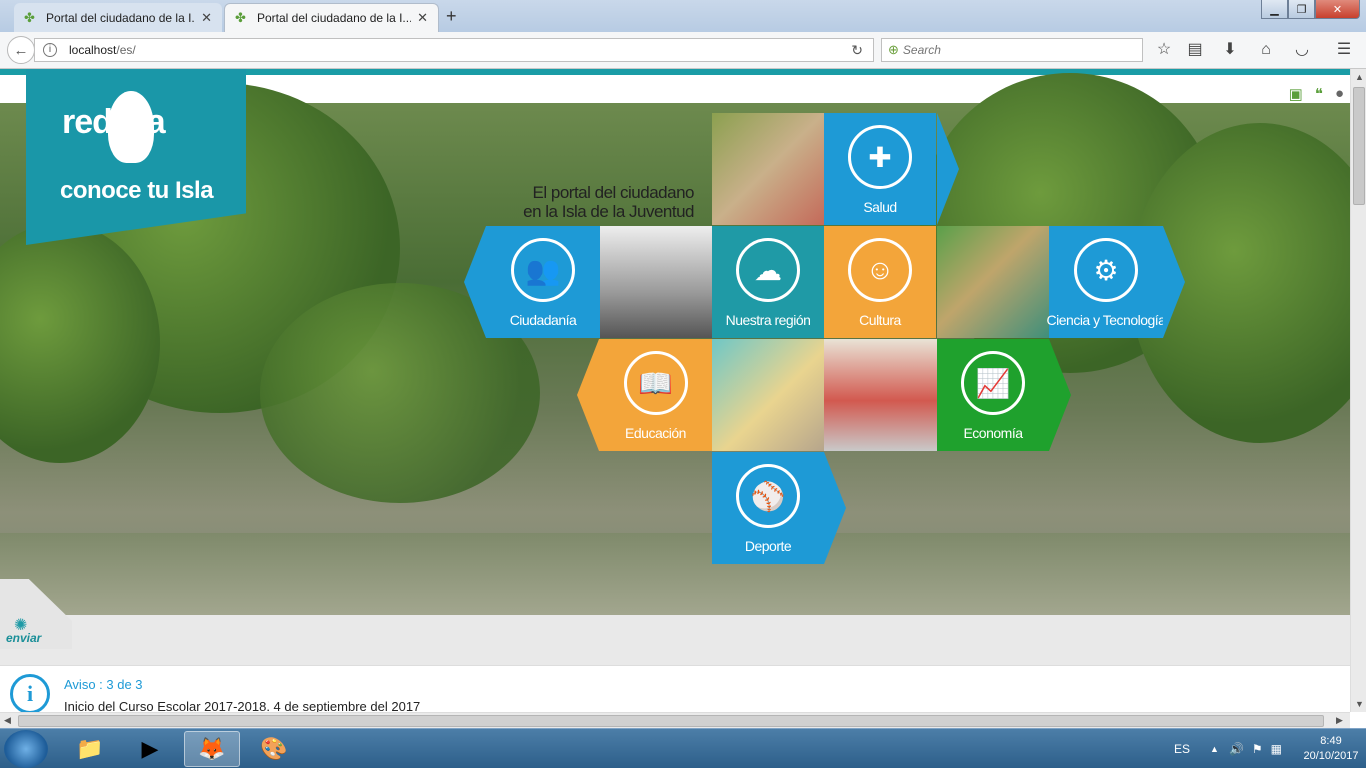 The width and height of the screenshot is (1366, 769). What do you see at coordinates (1331, 756) in the screenshot?
I see `clock-date: 20/10/2017` at bounding box center [1331, 756].